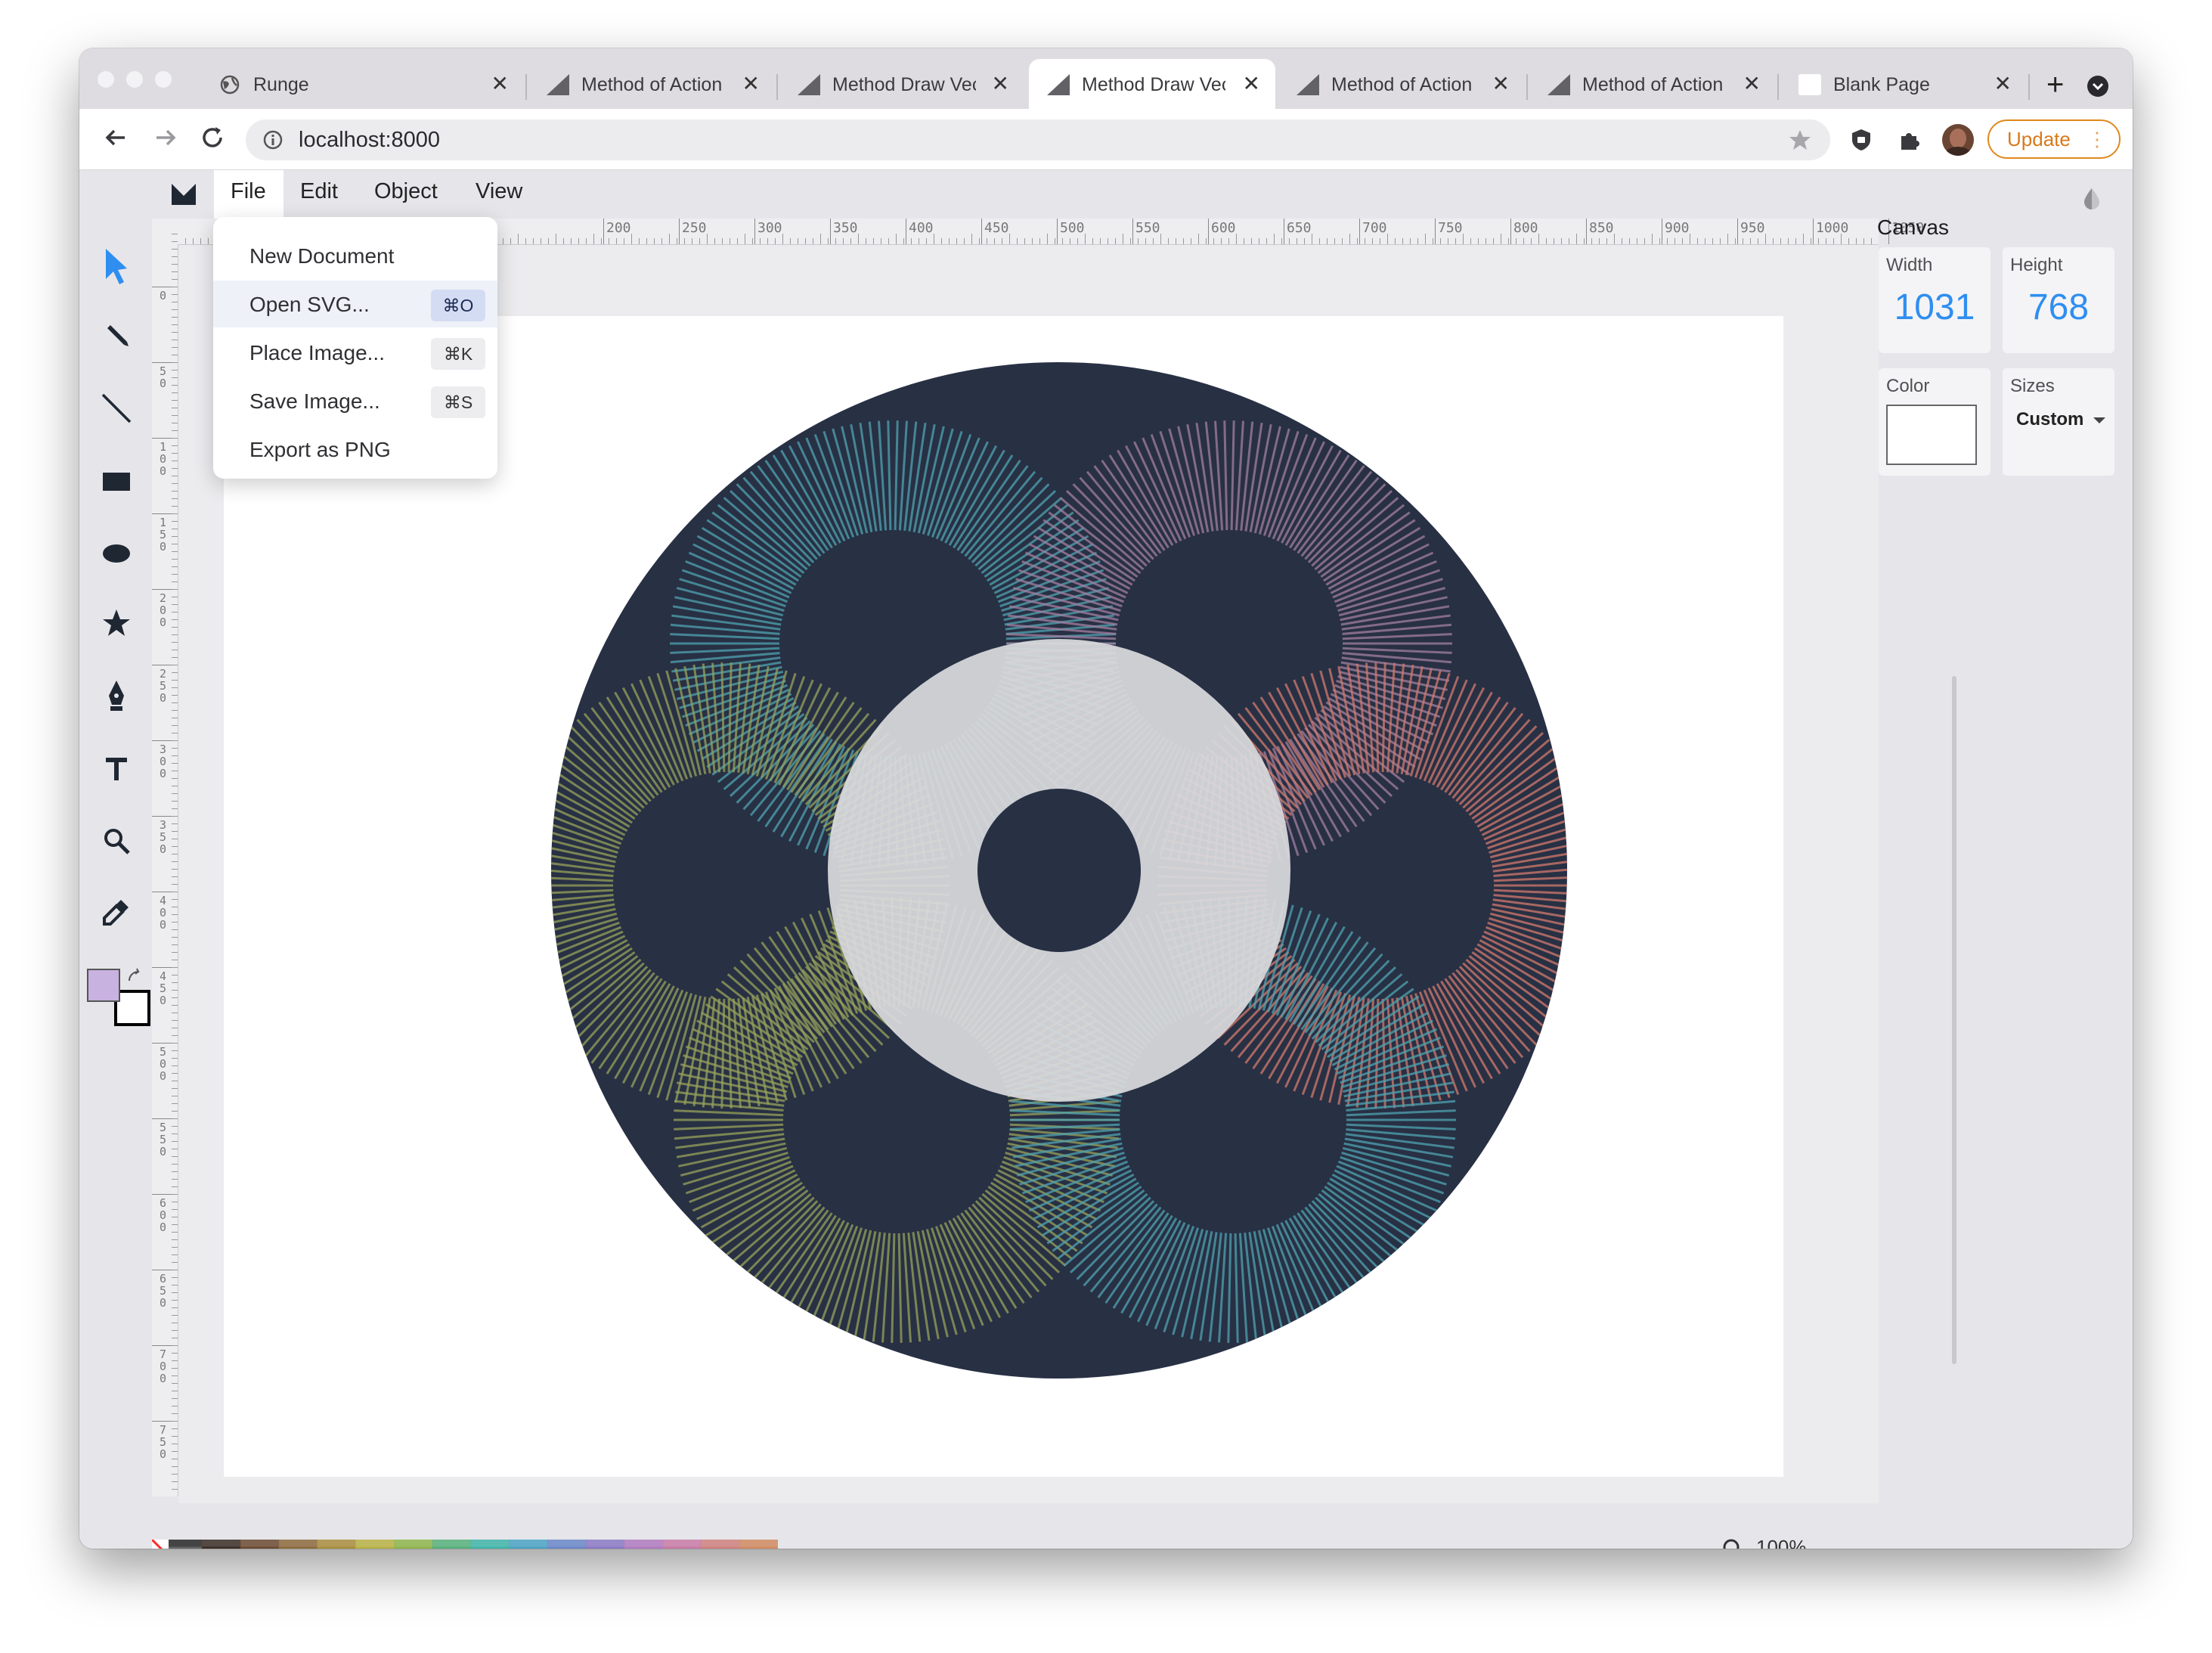 This screenshot has height=1653, width=2212. Describe the element at coordinates (1576, 239) in the screenshot. I see `ruler-minor-tick` at that location.